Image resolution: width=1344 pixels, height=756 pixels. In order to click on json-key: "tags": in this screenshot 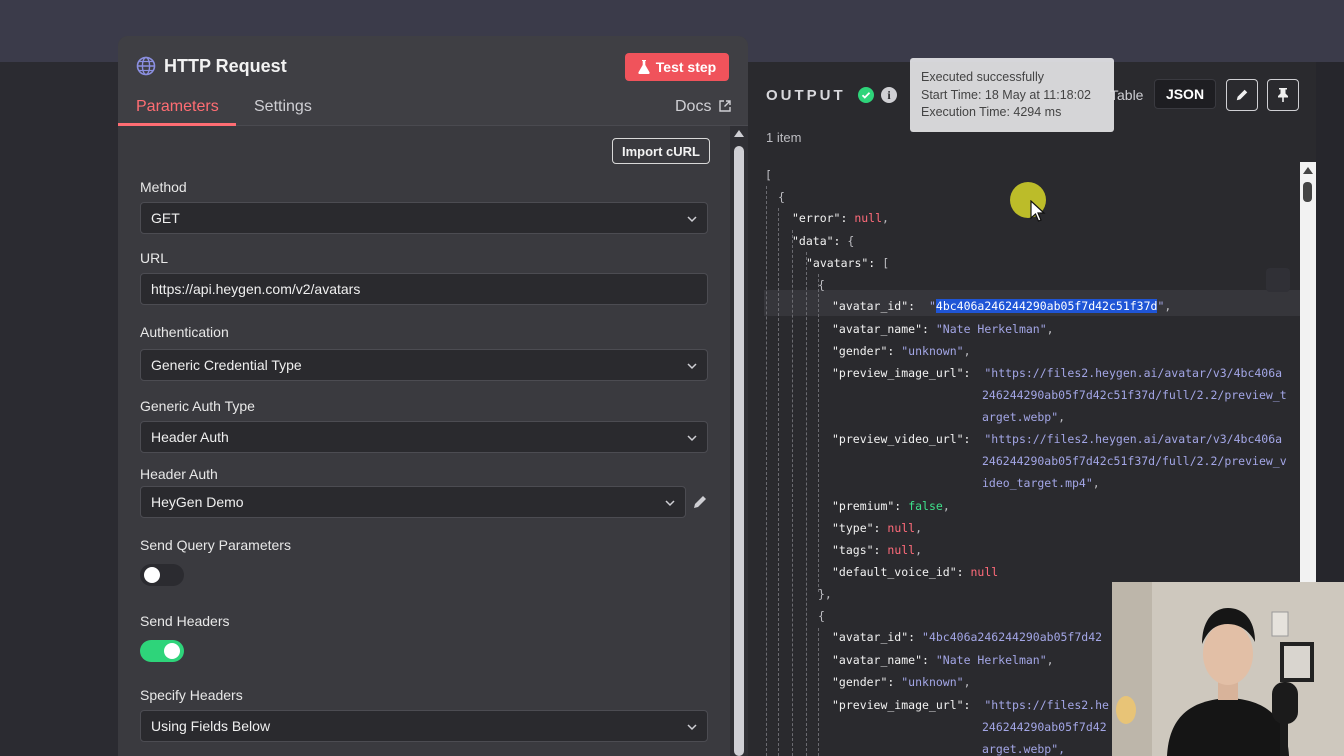, I will do `click(856, 550)`.